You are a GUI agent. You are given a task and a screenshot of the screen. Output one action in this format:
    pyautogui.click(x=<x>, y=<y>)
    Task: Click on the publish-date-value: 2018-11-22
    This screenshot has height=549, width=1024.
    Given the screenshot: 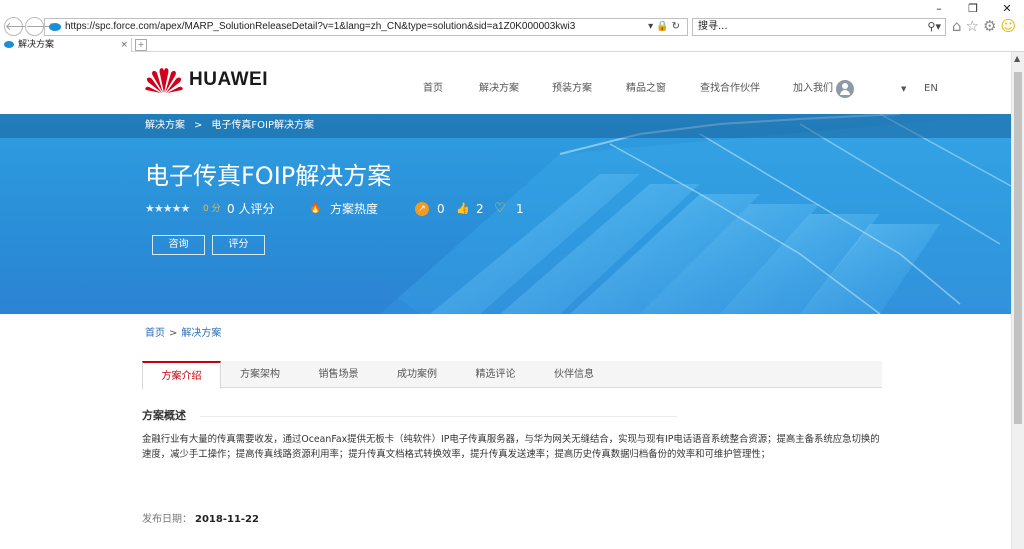 What is the action you would take?
    pyautogui.click(x=227, y=519)
    